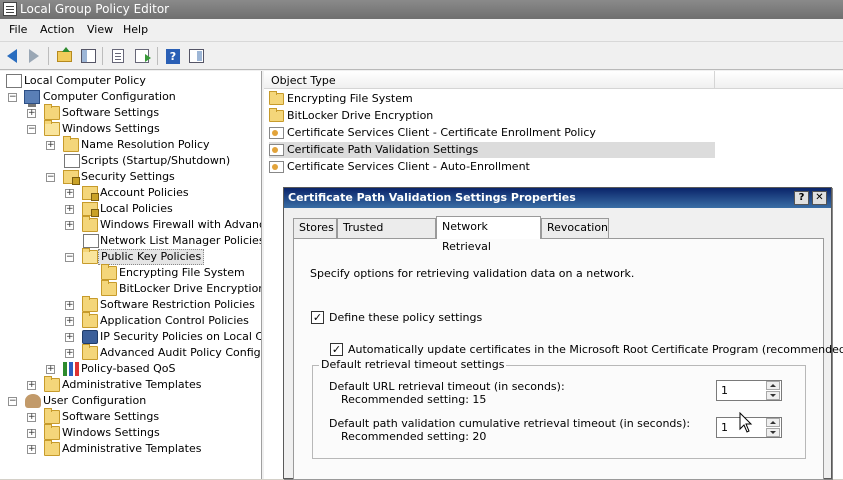  What do you see at coordinates (100, 29) in the screenshot?
I see `menu-view: View` at bounding box center [100, 29].